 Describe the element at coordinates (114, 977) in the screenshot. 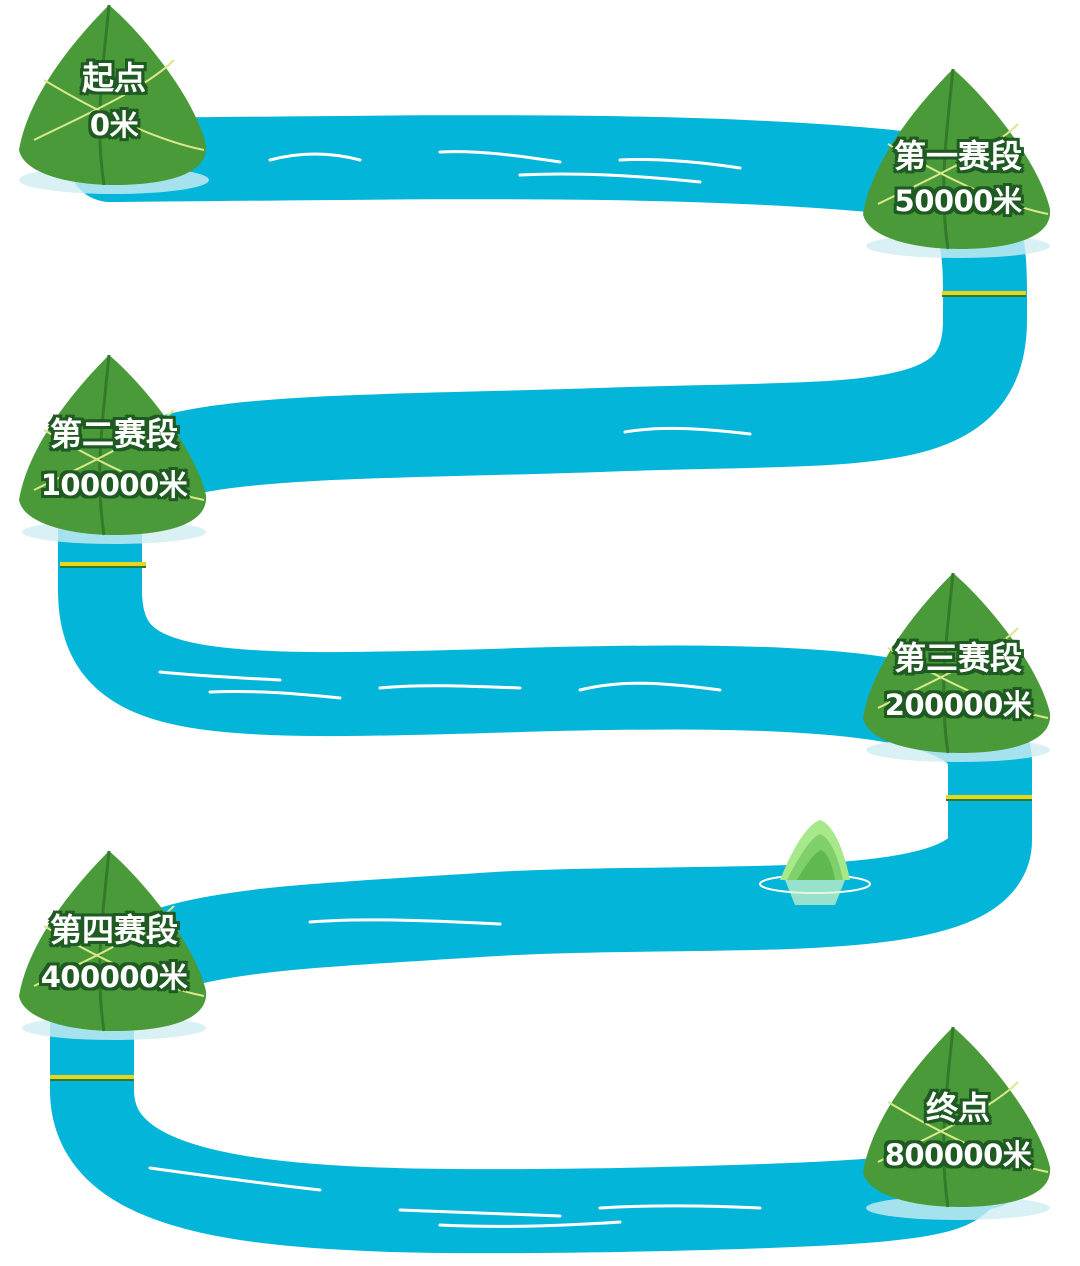

I see `checkpoint-distance: 400000米` at that location.